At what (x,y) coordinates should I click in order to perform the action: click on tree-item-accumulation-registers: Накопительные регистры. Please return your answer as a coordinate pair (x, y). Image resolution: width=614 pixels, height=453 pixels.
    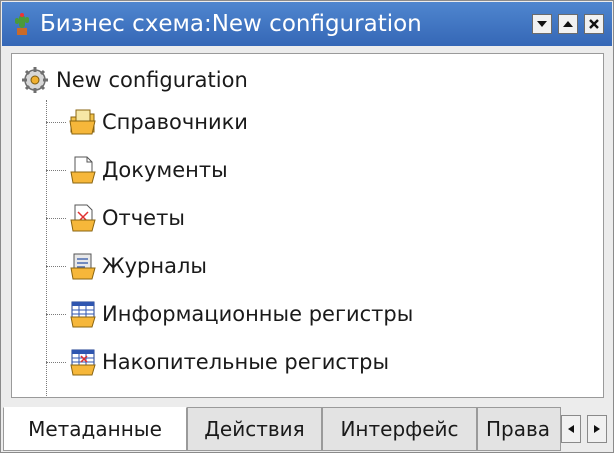
    Looking at the image, I should click on (217, 362).